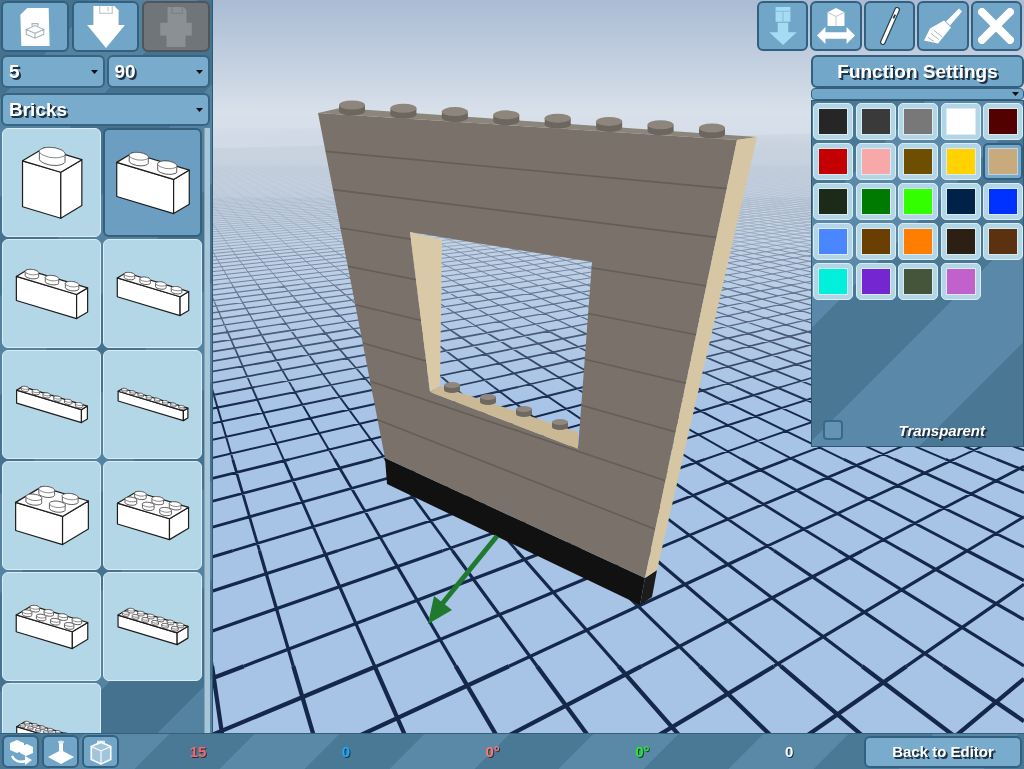 This screenshot has height=769, width=1024. I want to click on checkbox, so click(833, 430).